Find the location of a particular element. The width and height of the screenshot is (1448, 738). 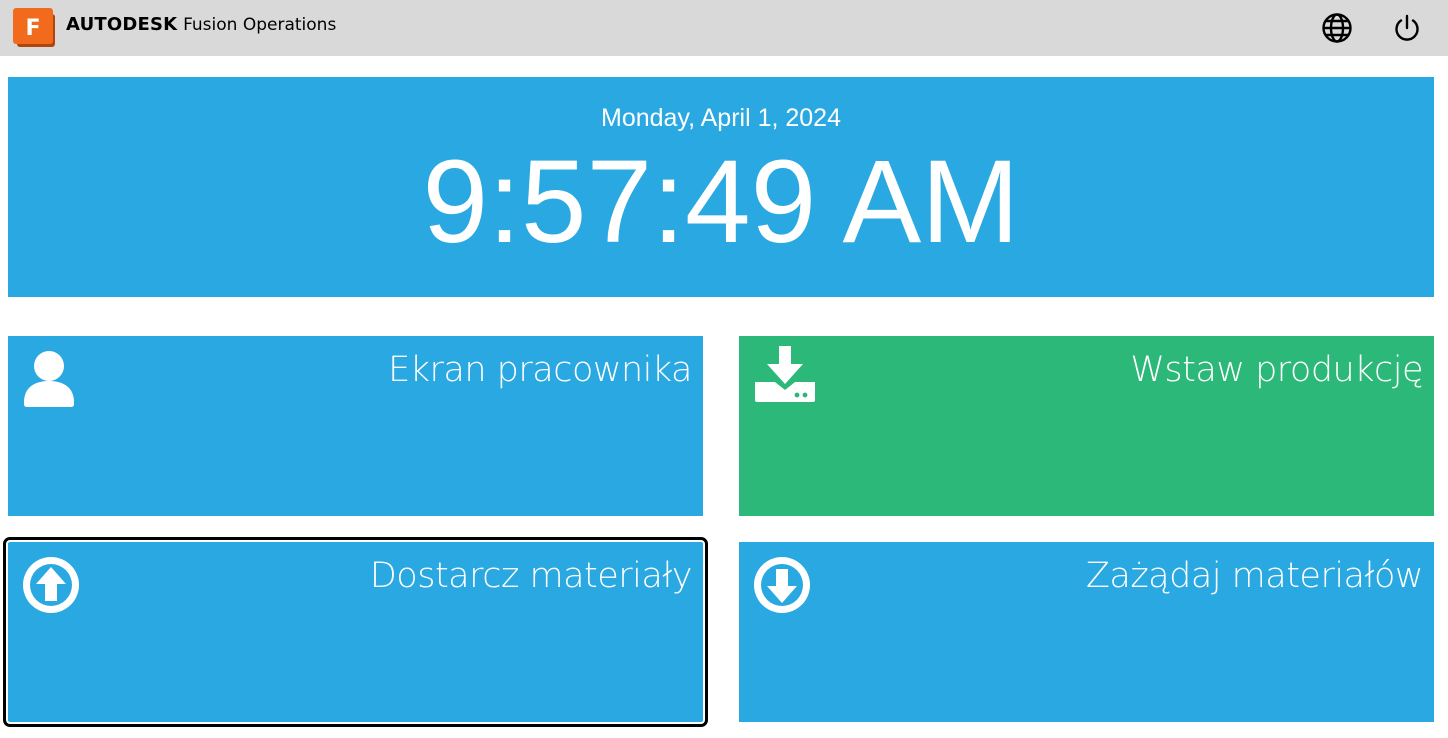

tile-dostarcz-materialy: Dostarcz materiały is located at coordinates (355, 632).